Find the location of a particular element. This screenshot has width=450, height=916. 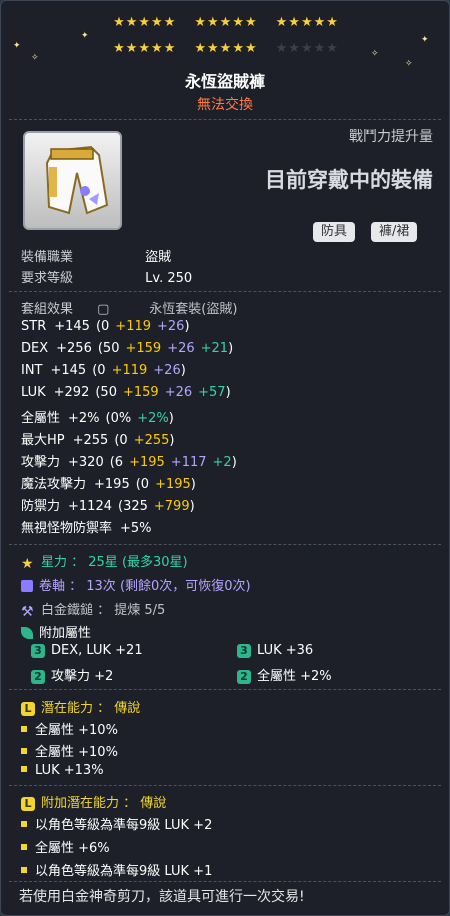

star-force-row-1: ★★★★★ ★★★★★ ★★★★★ is located at coordinates (225, 22).